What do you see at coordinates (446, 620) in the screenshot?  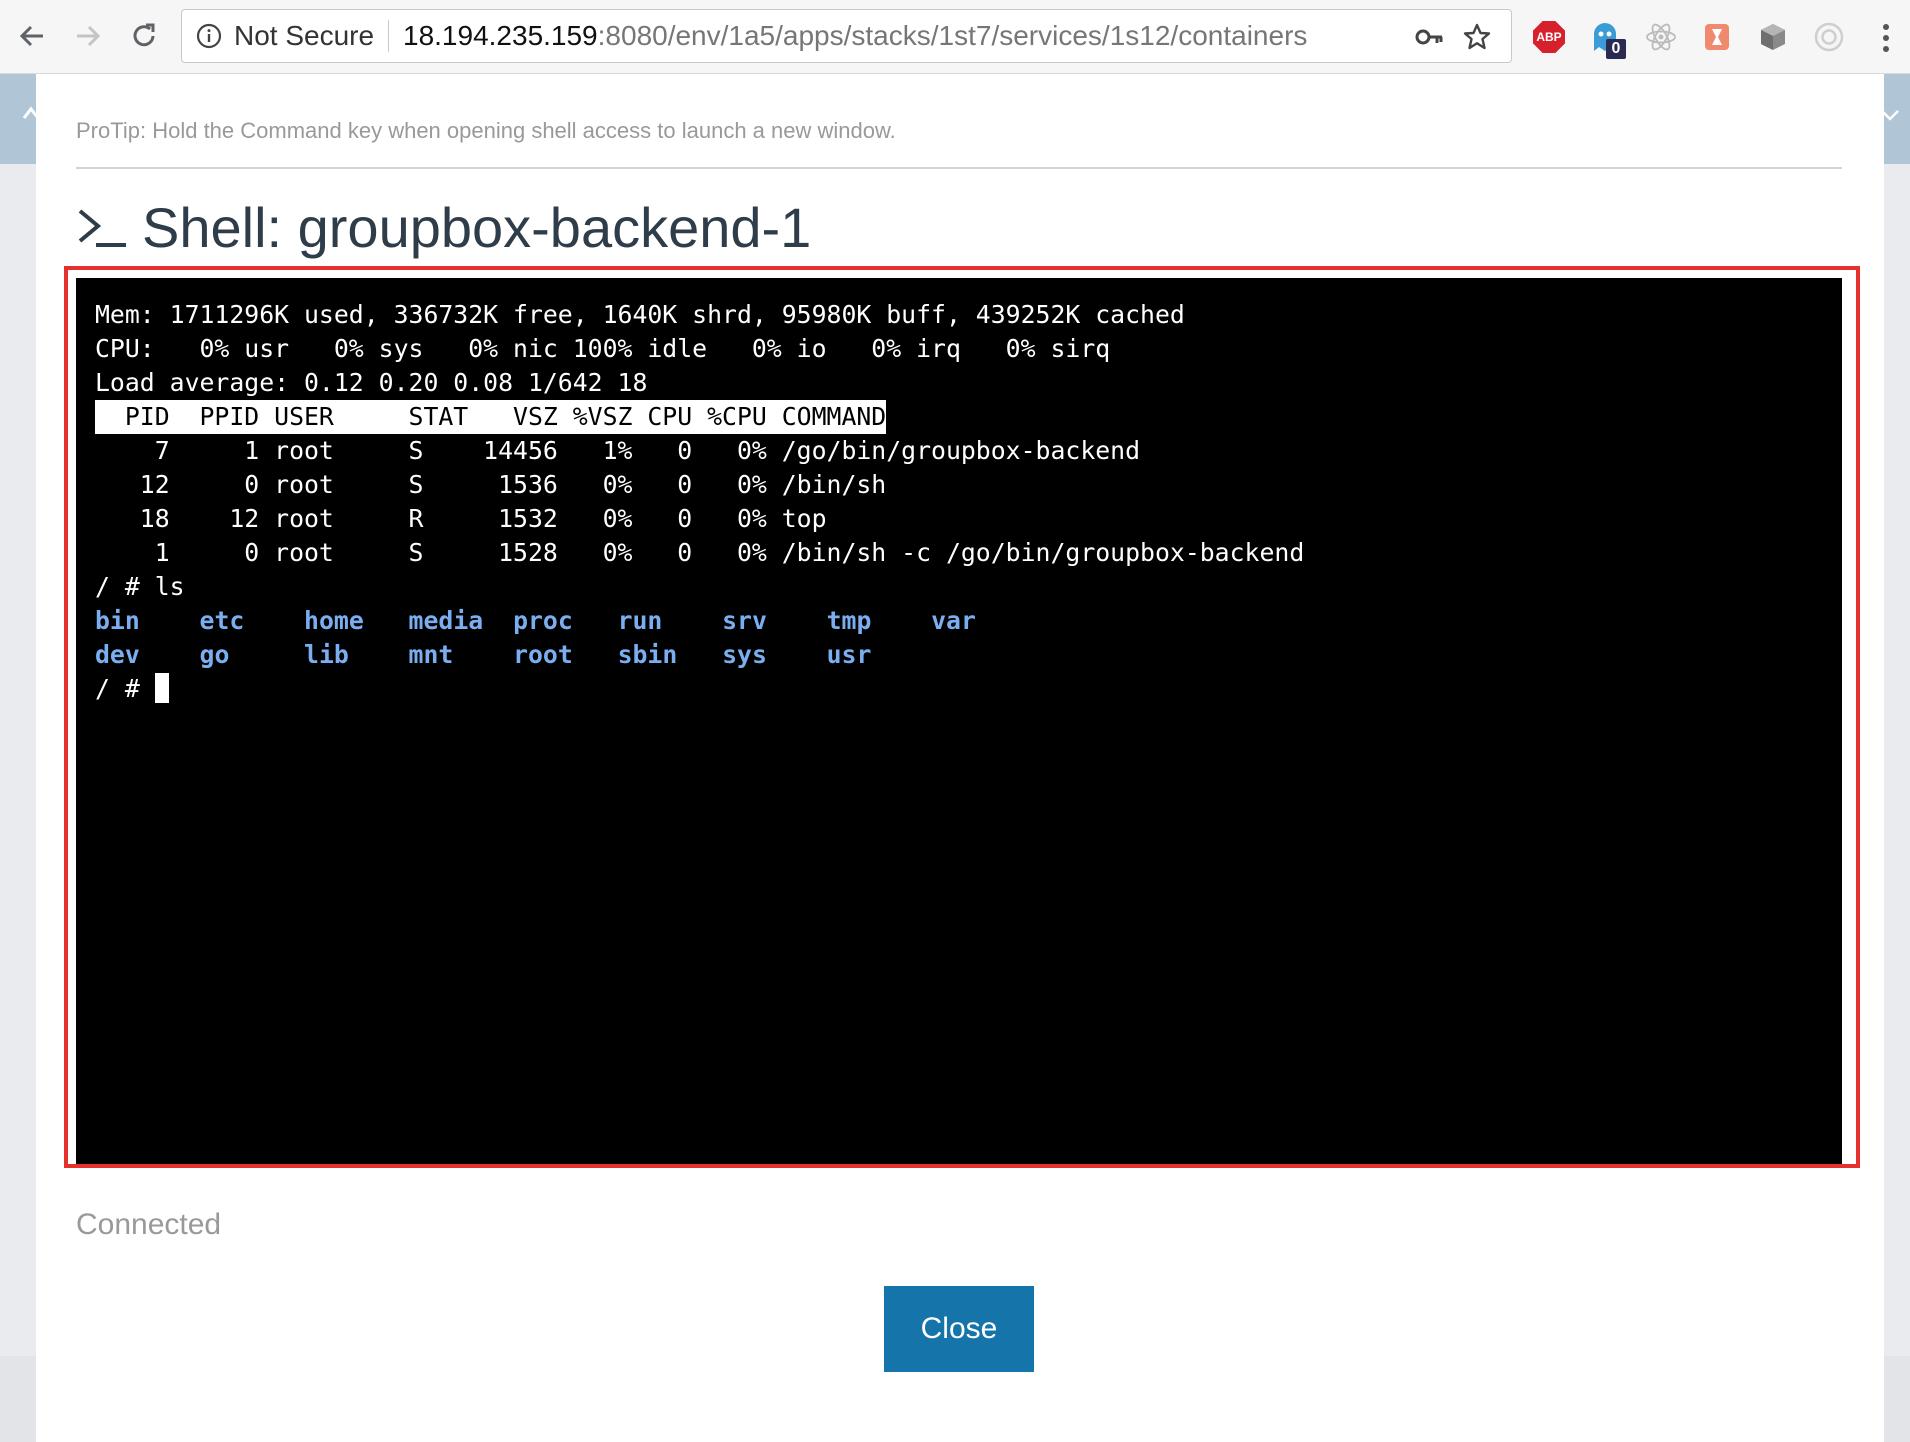 I see `directory-entry: media` at bounding box center [446, 620].